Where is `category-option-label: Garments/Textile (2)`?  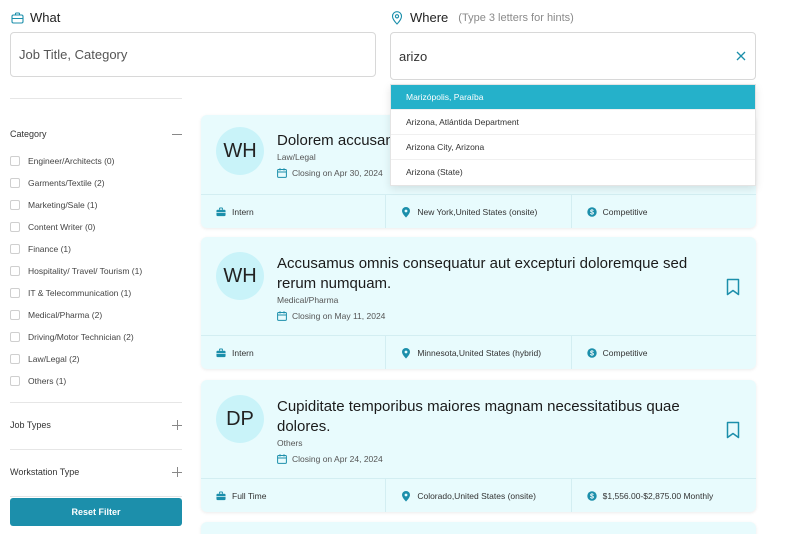
category-option-label: Garments/Textile (2) is located at coordinates (66, 183).